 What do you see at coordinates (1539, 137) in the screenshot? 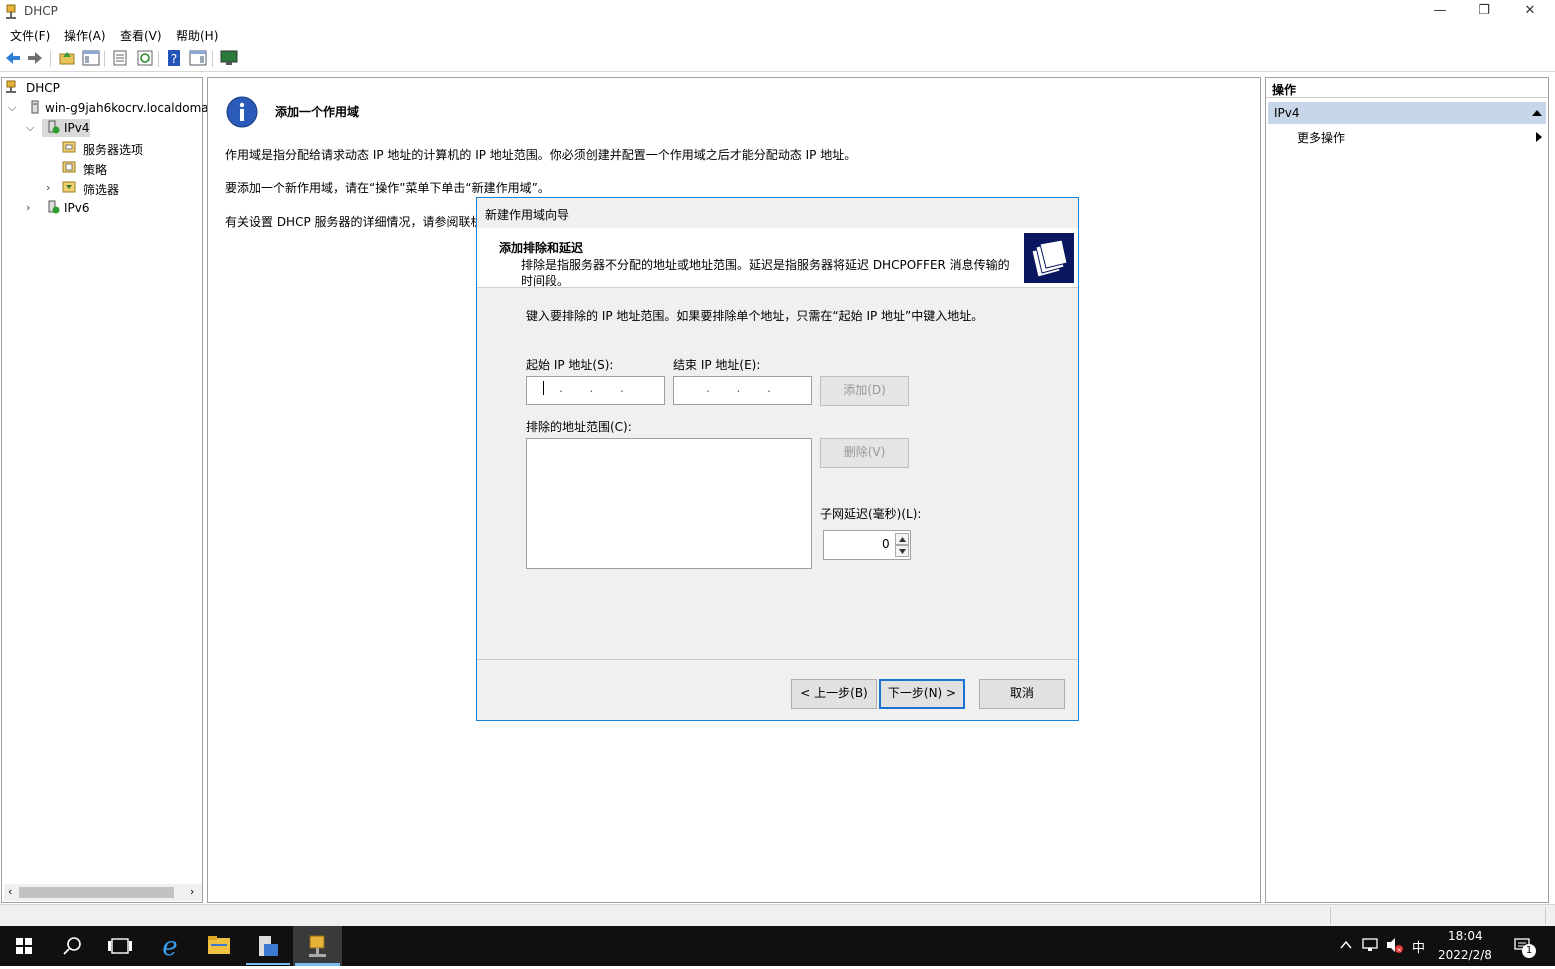
I see `submenu-arrow-icon` at bounding box center [1539, 137].